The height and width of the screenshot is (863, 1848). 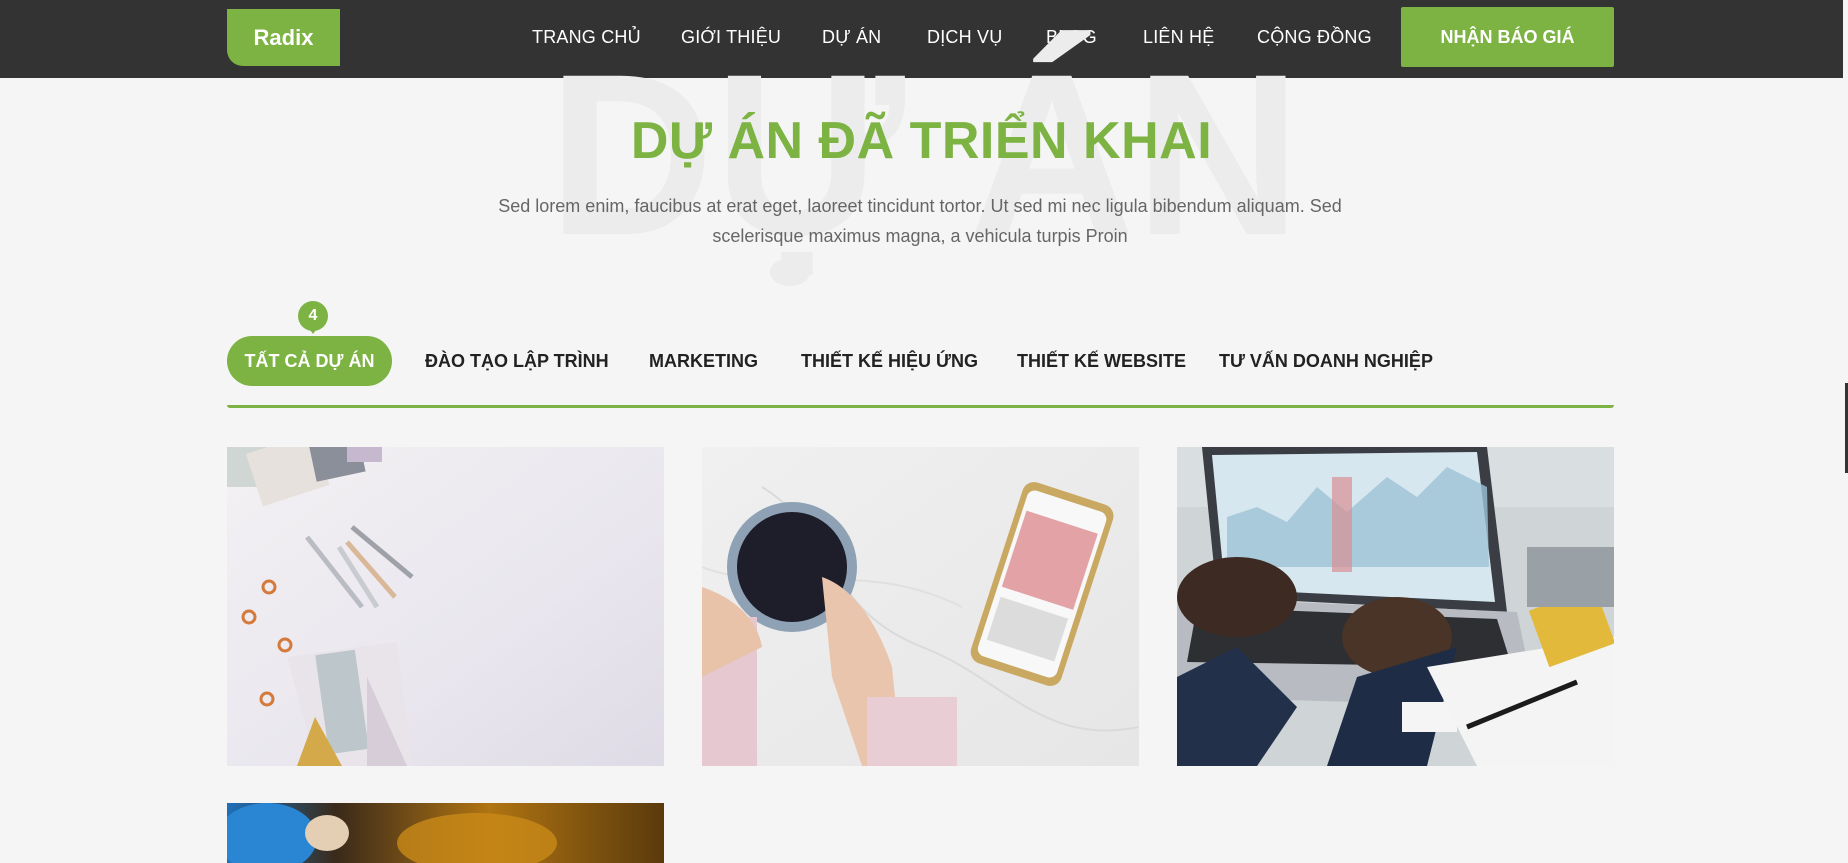 I want to click on project-card-laptop, so click(x=1395, y=606).